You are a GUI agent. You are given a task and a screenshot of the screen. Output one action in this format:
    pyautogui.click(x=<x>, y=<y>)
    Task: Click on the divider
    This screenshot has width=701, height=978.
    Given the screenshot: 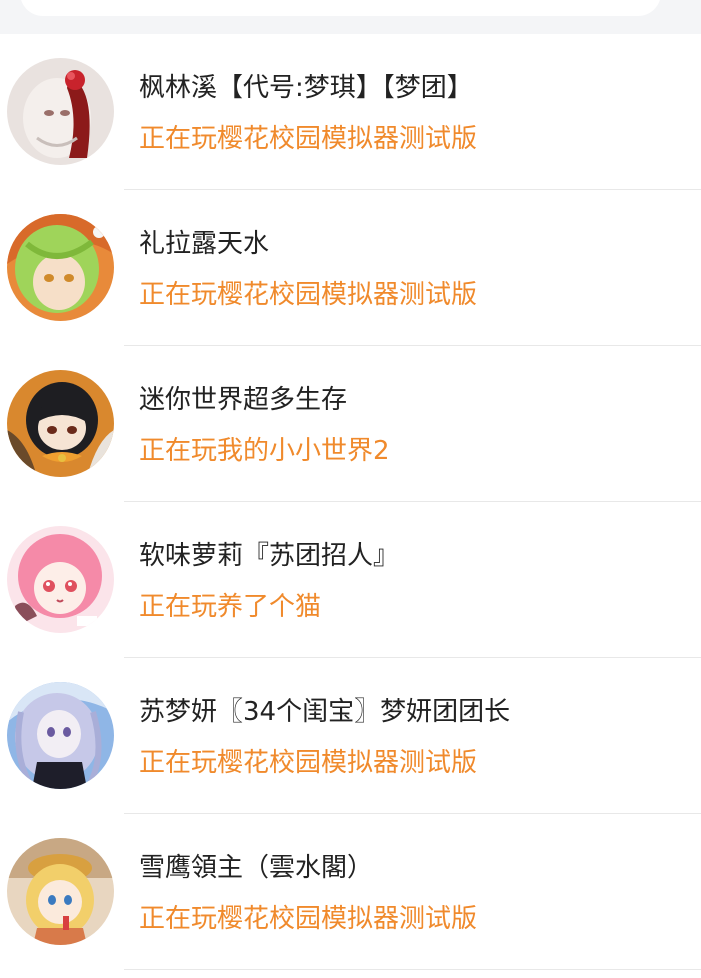 What is the action you would take?
    pyautogui.click(x=412, y=969)
    